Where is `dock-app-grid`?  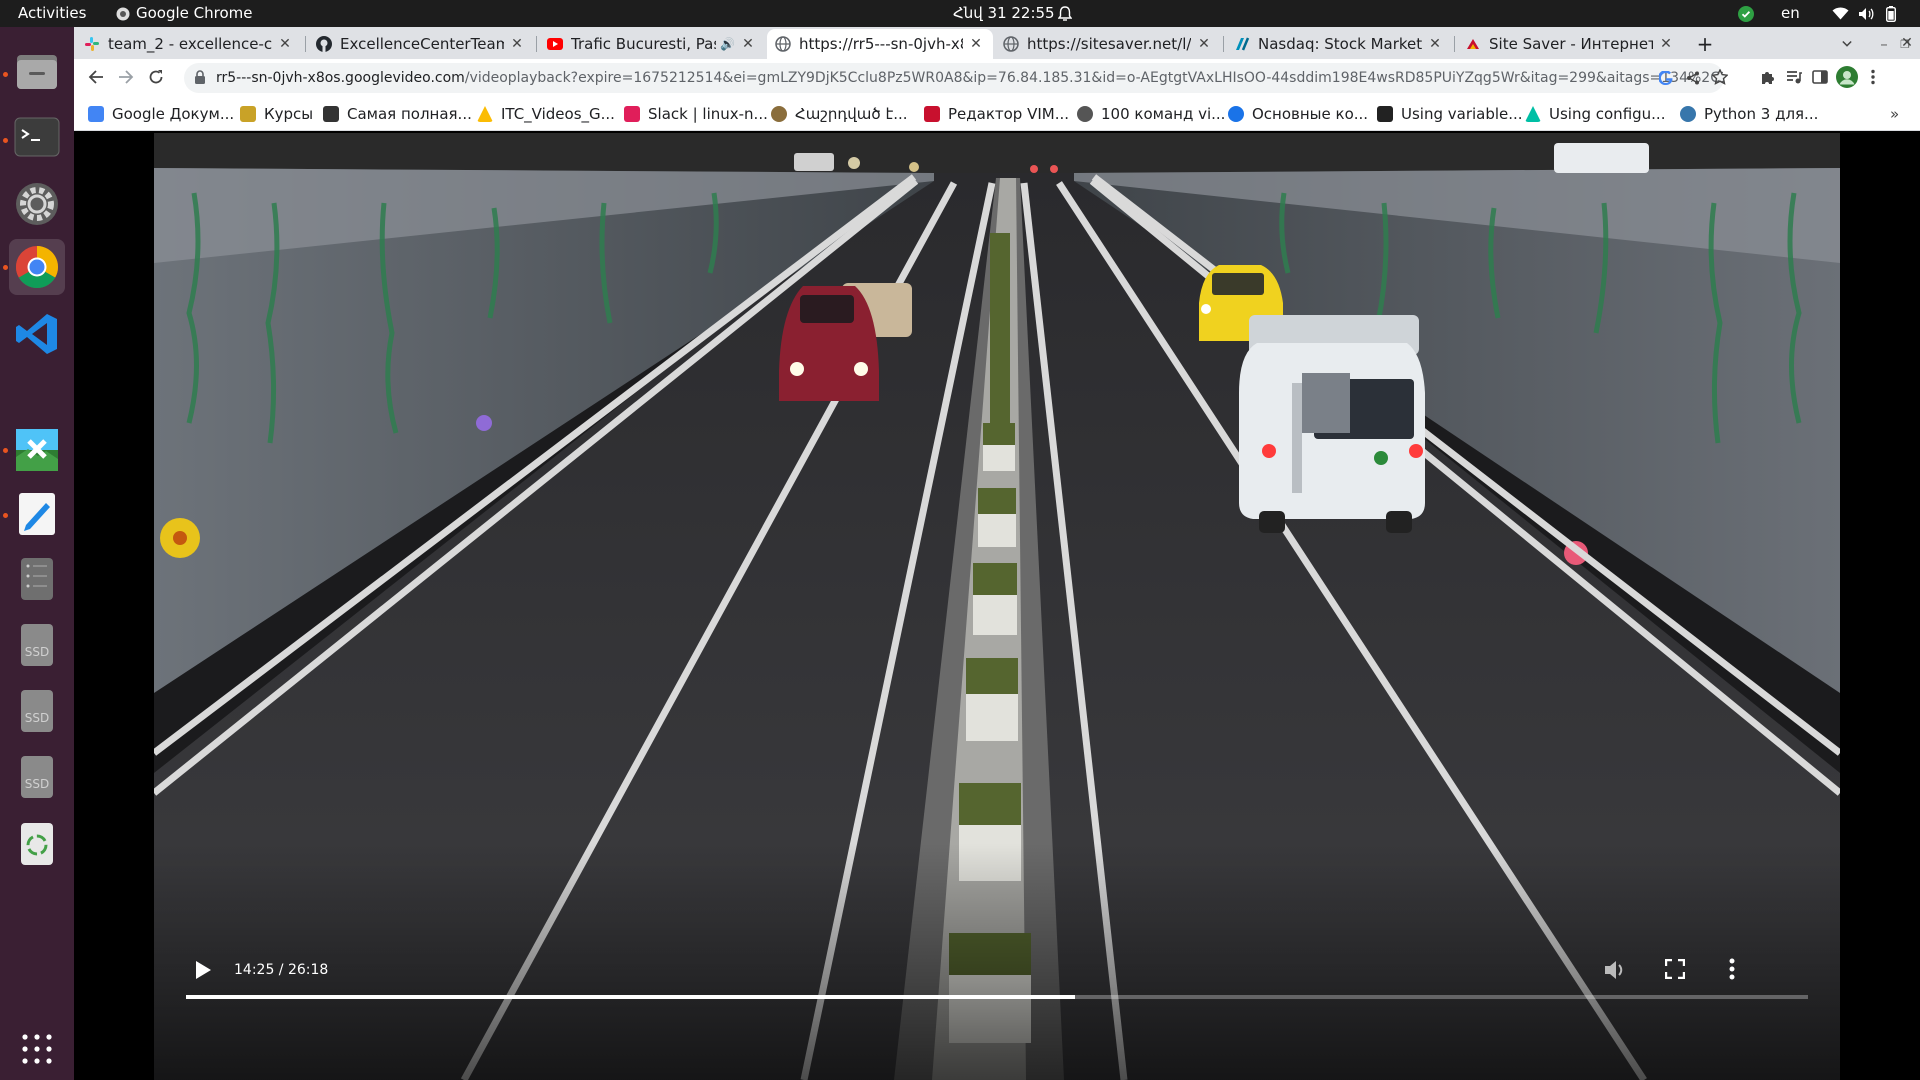
dock-app-grid is located at coordinates (37, 1049).